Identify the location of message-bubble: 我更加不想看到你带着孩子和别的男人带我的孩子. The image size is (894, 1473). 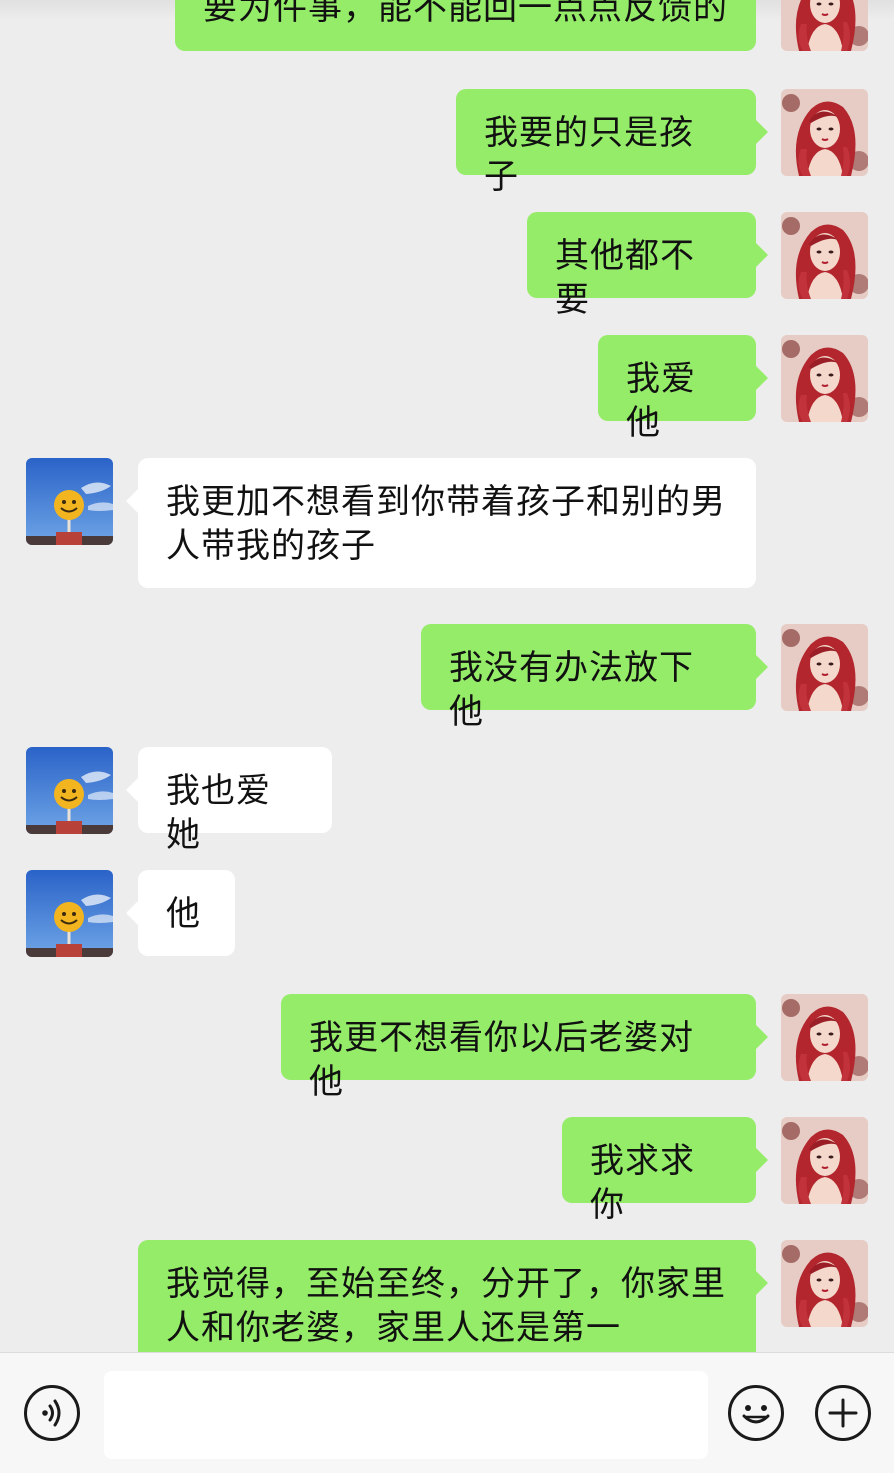
(441, 523).